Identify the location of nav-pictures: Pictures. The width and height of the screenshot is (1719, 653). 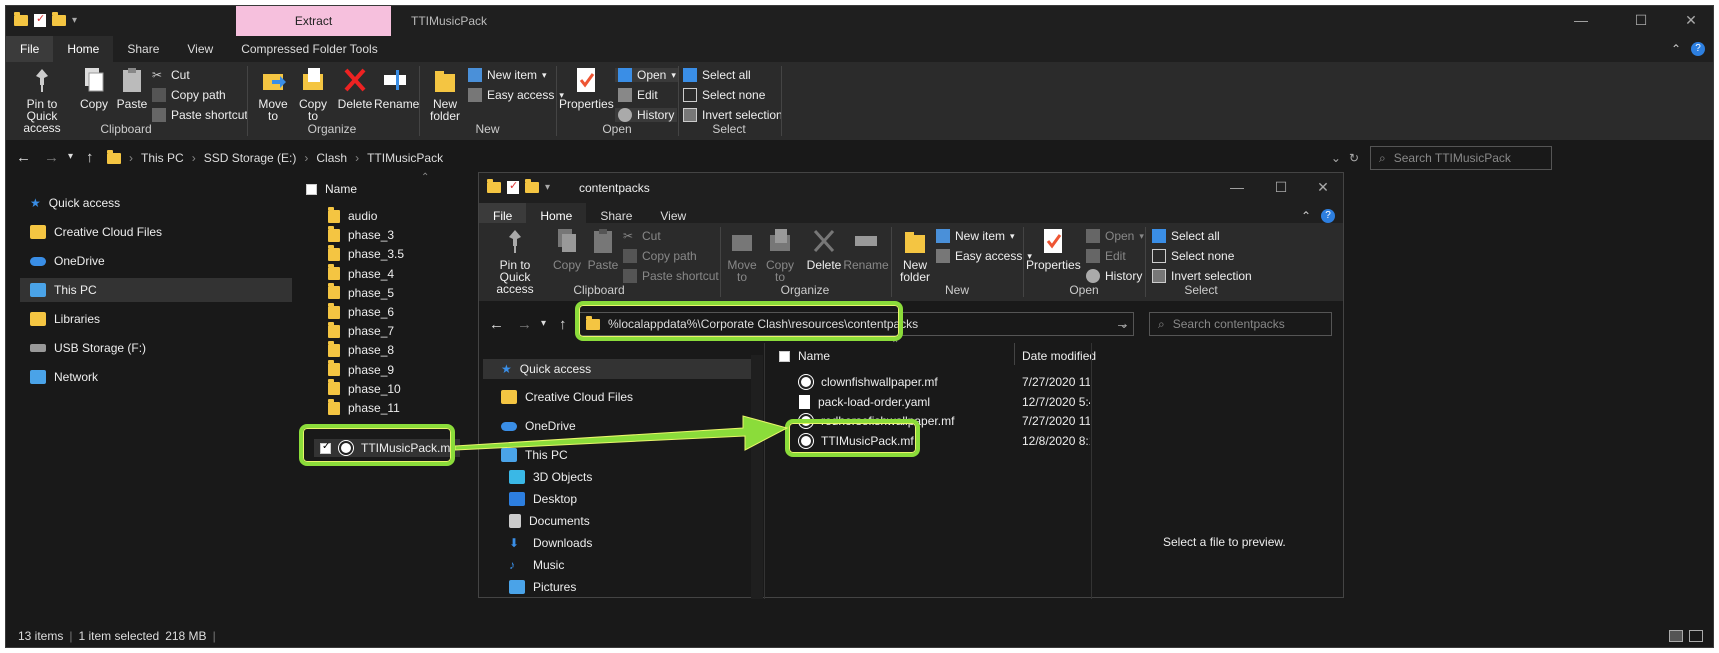
(542, 587).